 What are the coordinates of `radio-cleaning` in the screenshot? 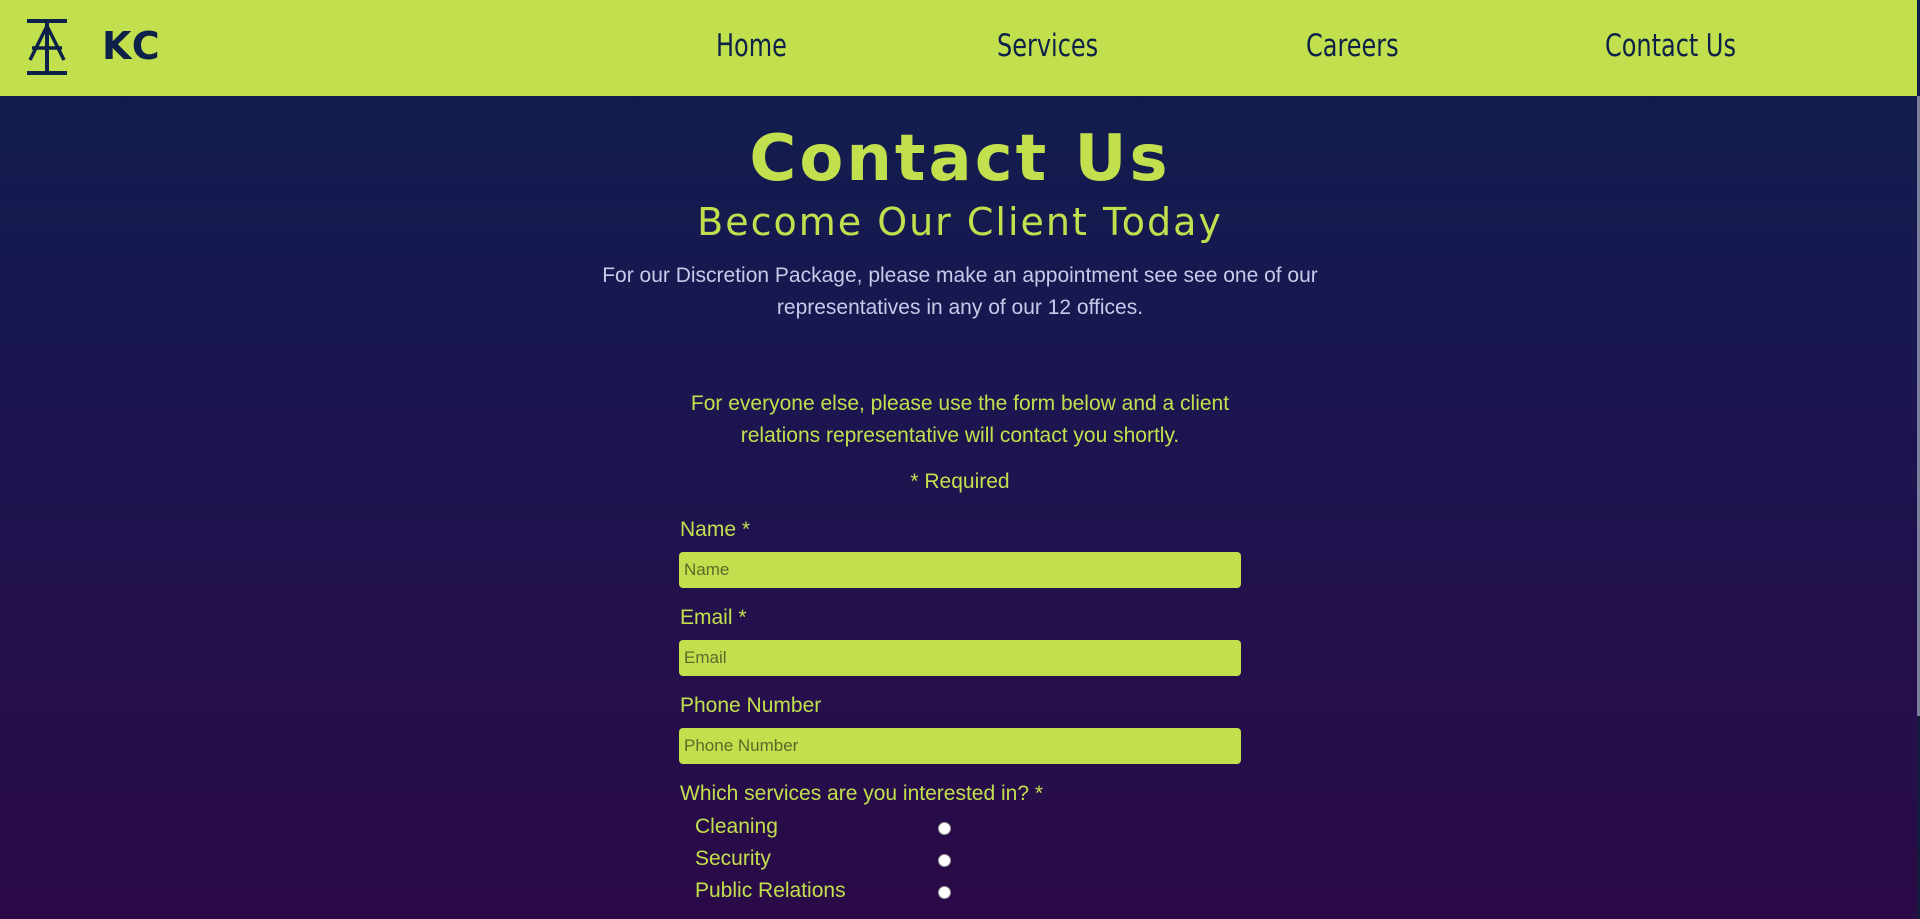 It's located at (944, 828).